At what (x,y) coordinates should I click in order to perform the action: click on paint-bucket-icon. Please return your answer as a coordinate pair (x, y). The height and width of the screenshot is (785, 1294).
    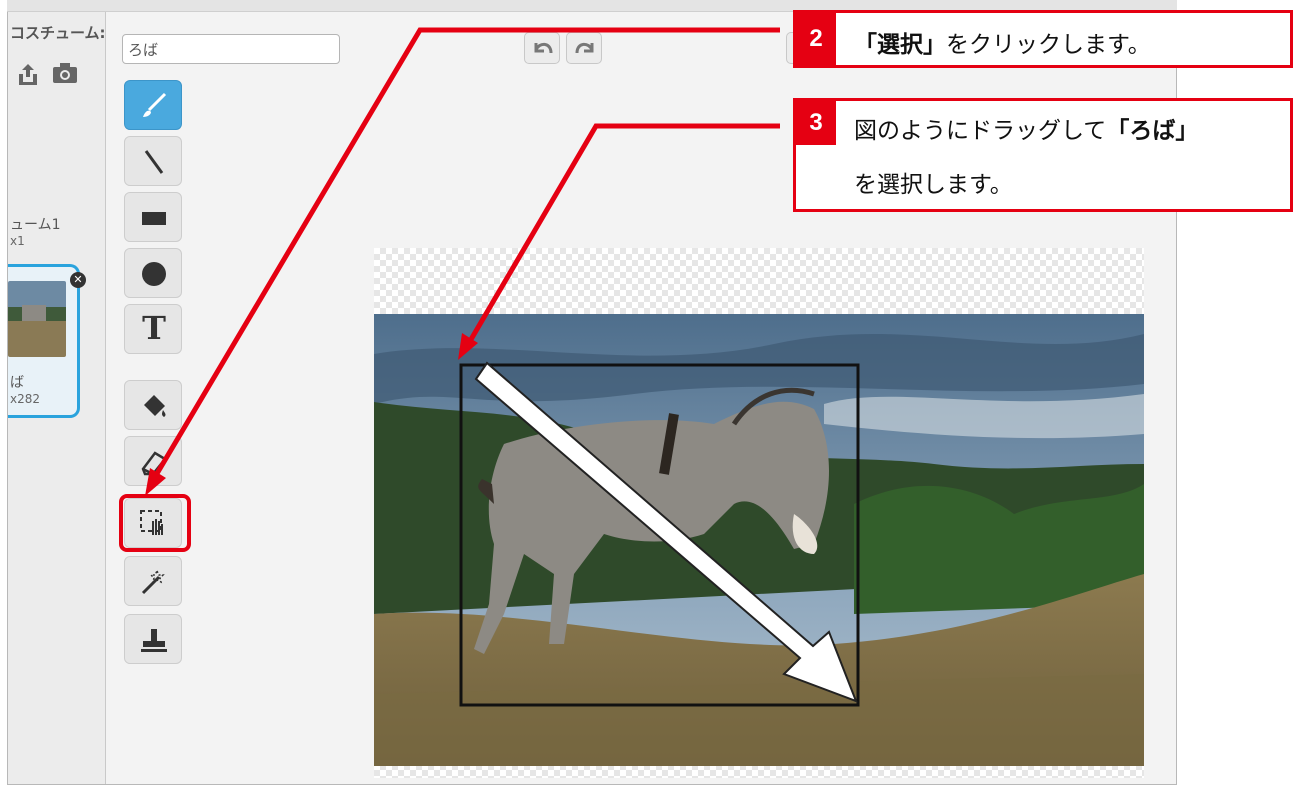
    Looking at the image, I should click on (155, 406).